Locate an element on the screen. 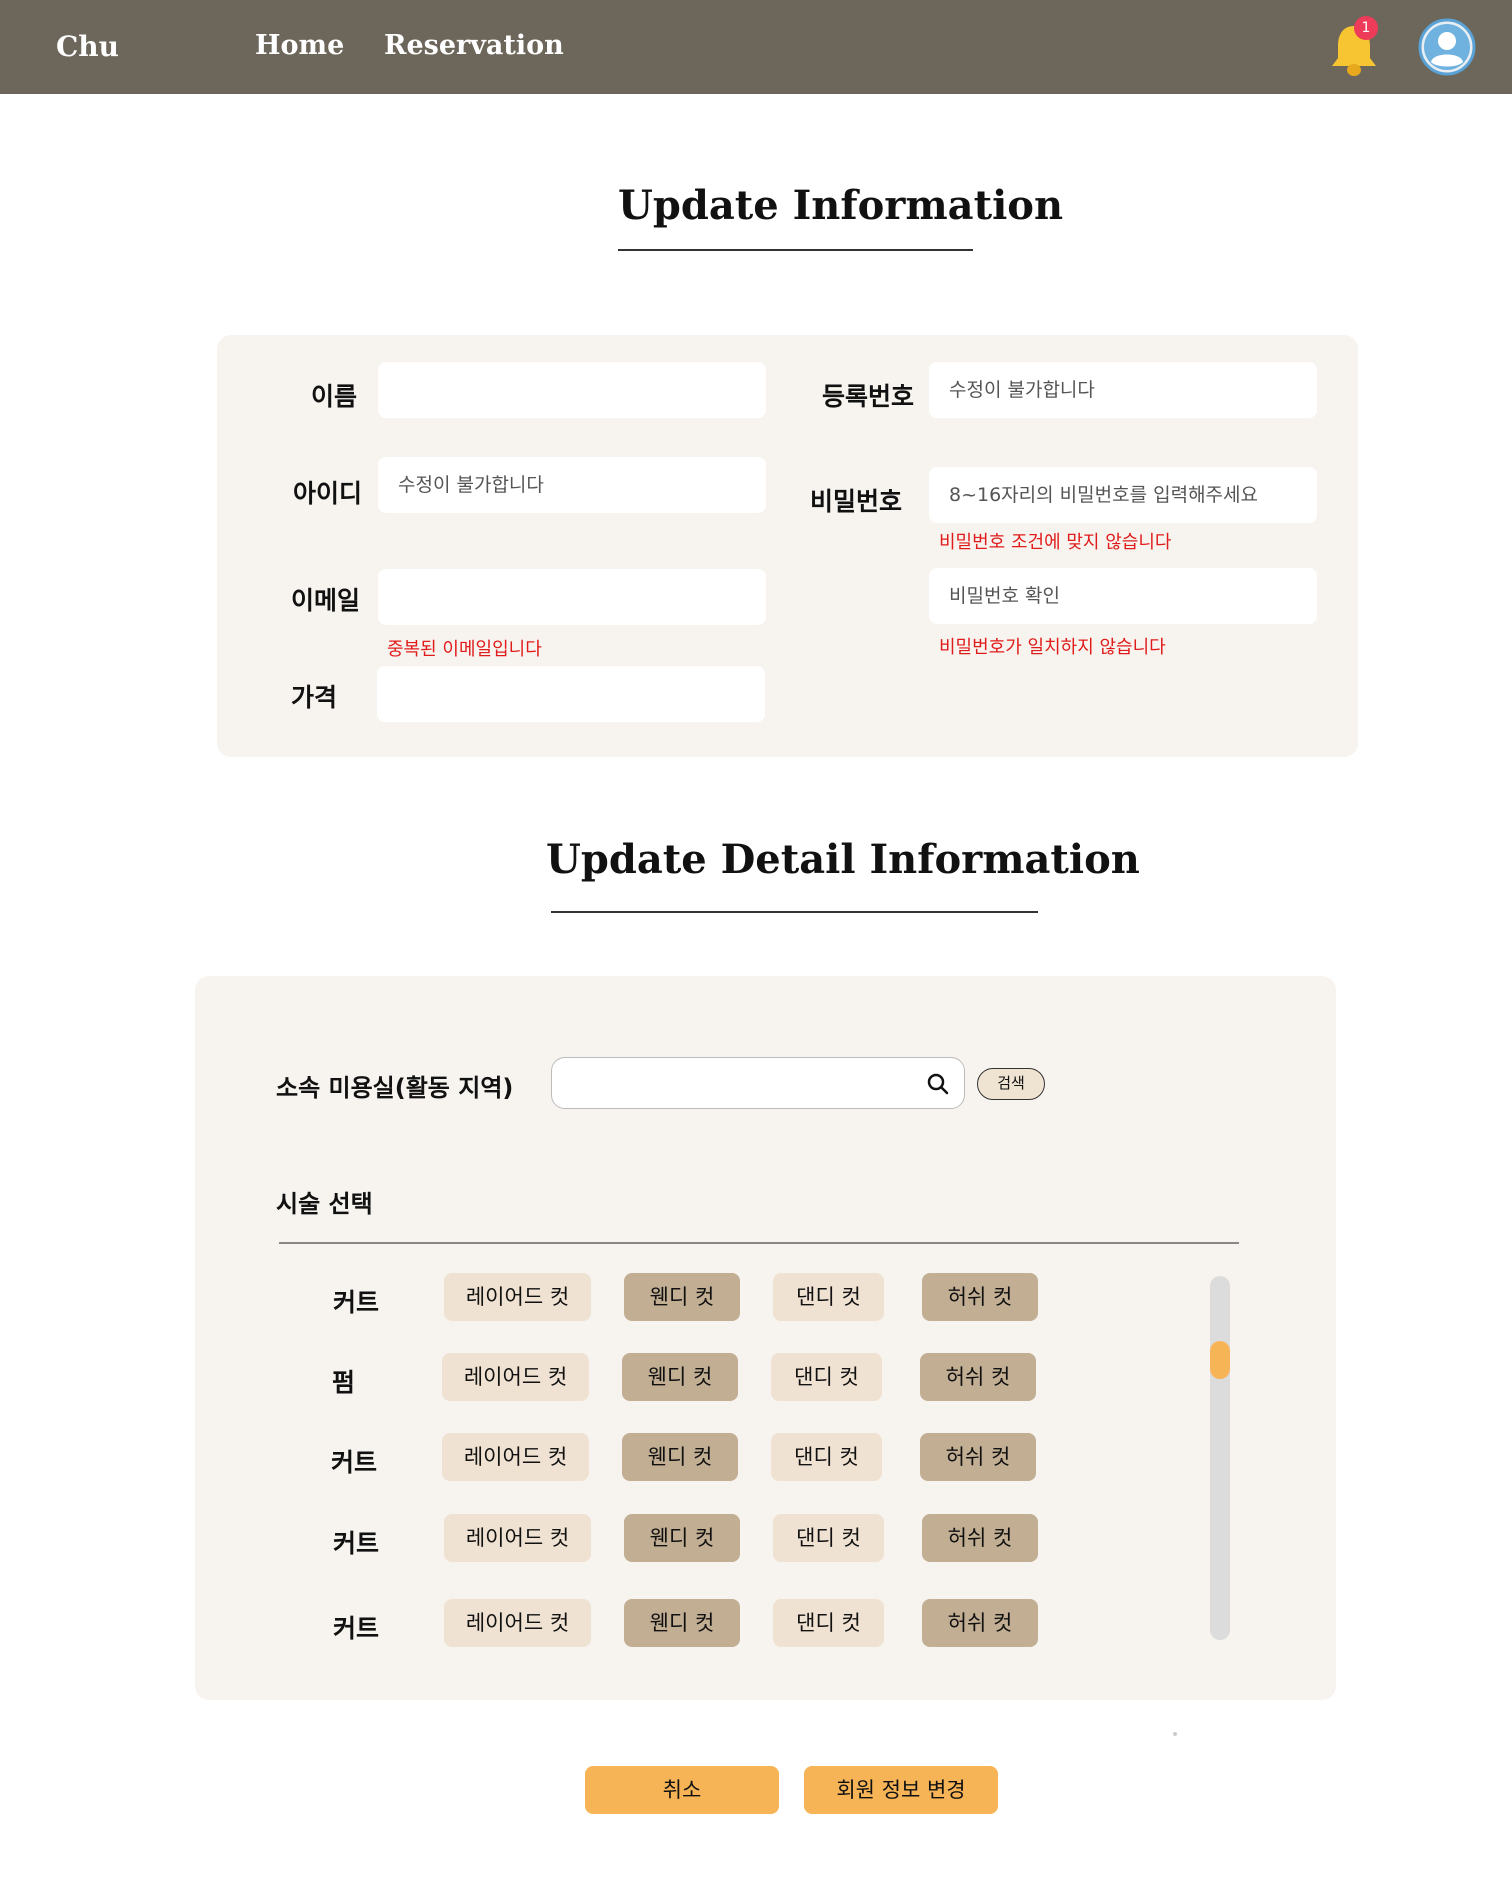  service-select-title: 시술 선택 is located at coordinates (324, 1204).